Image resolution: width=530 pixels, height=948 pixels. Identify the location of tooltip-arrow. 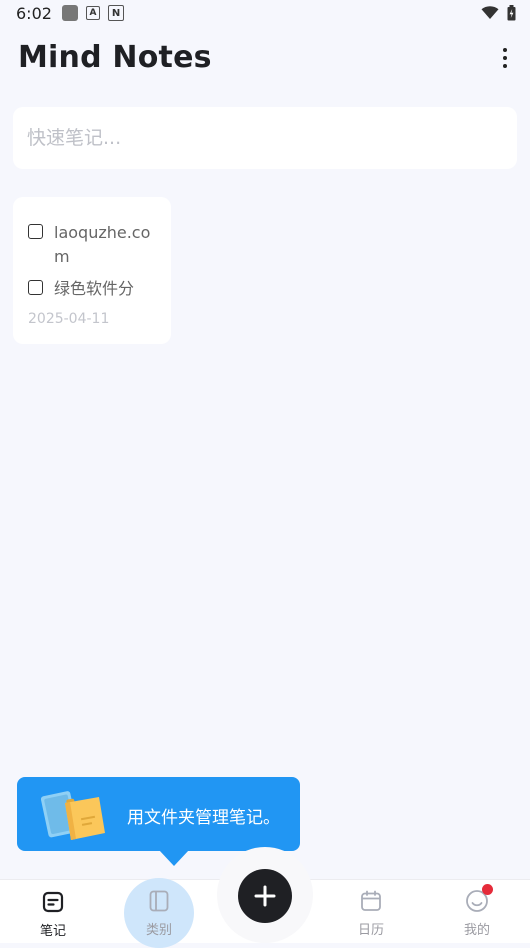
(174, 858).